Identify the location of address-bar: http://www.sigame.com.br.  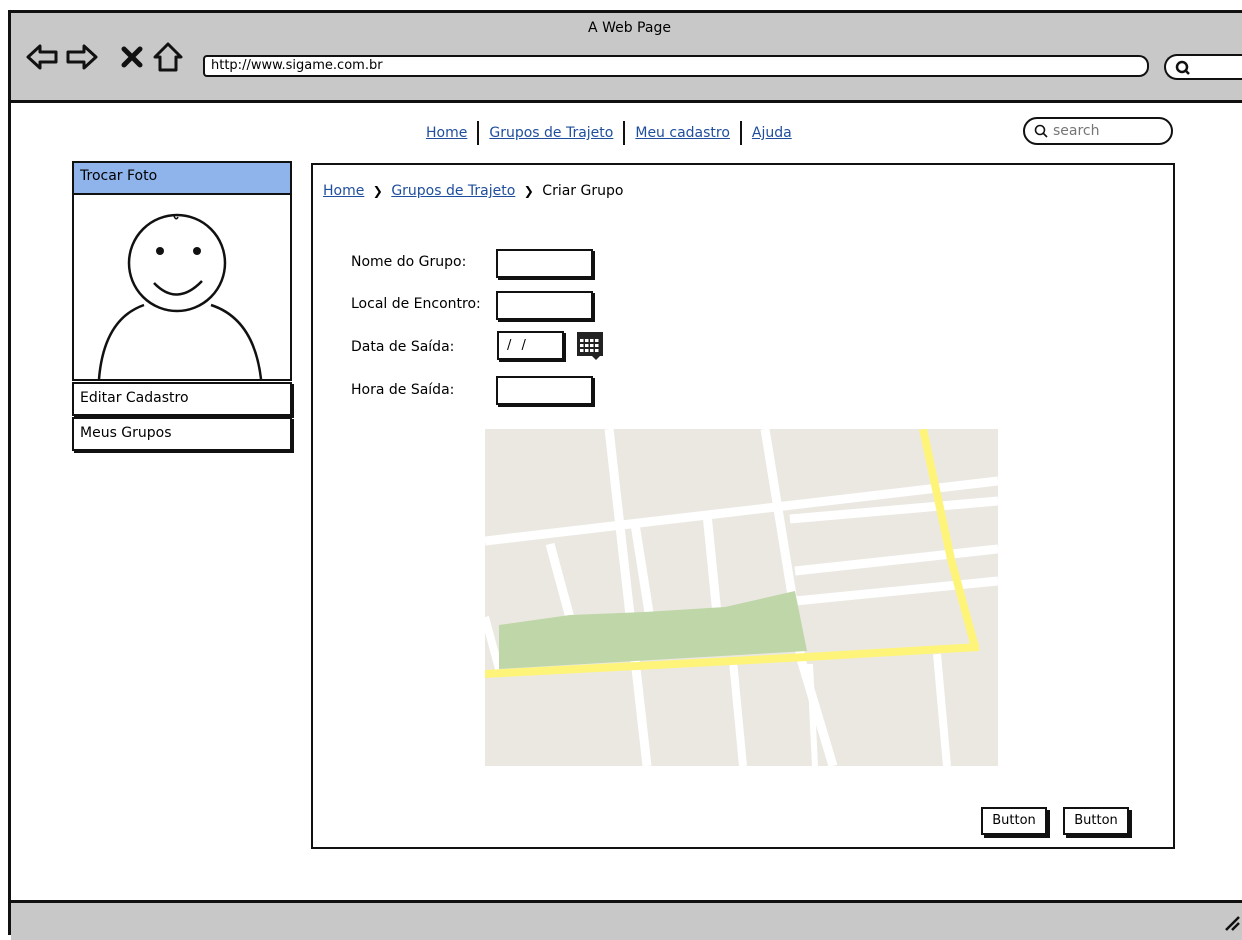
(676, 66).